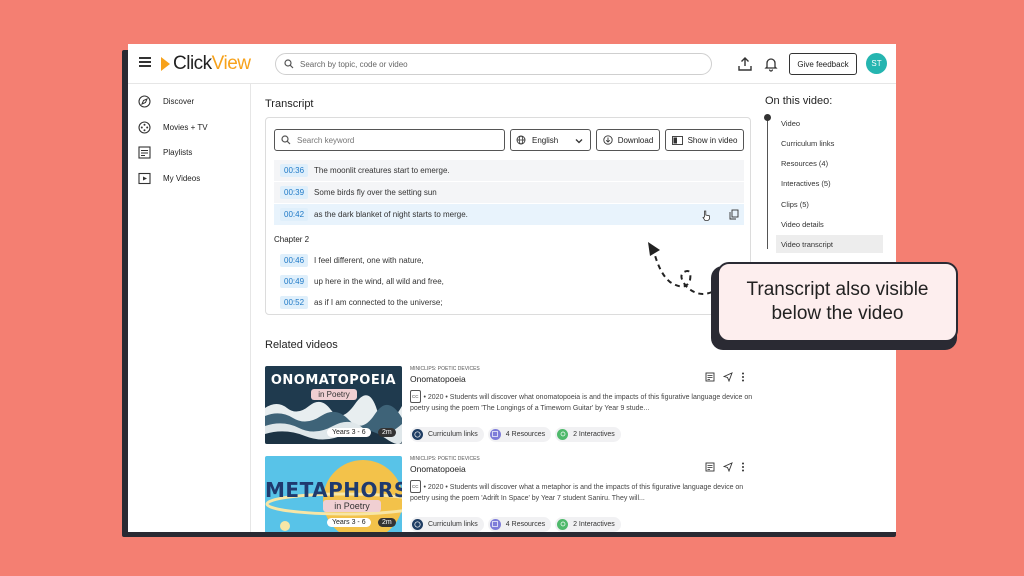 The width and height of the screenshot is (1024, 576). Describe the element at coordinates (771, 64) in the screenshot. I see `bell-icon` at that location.